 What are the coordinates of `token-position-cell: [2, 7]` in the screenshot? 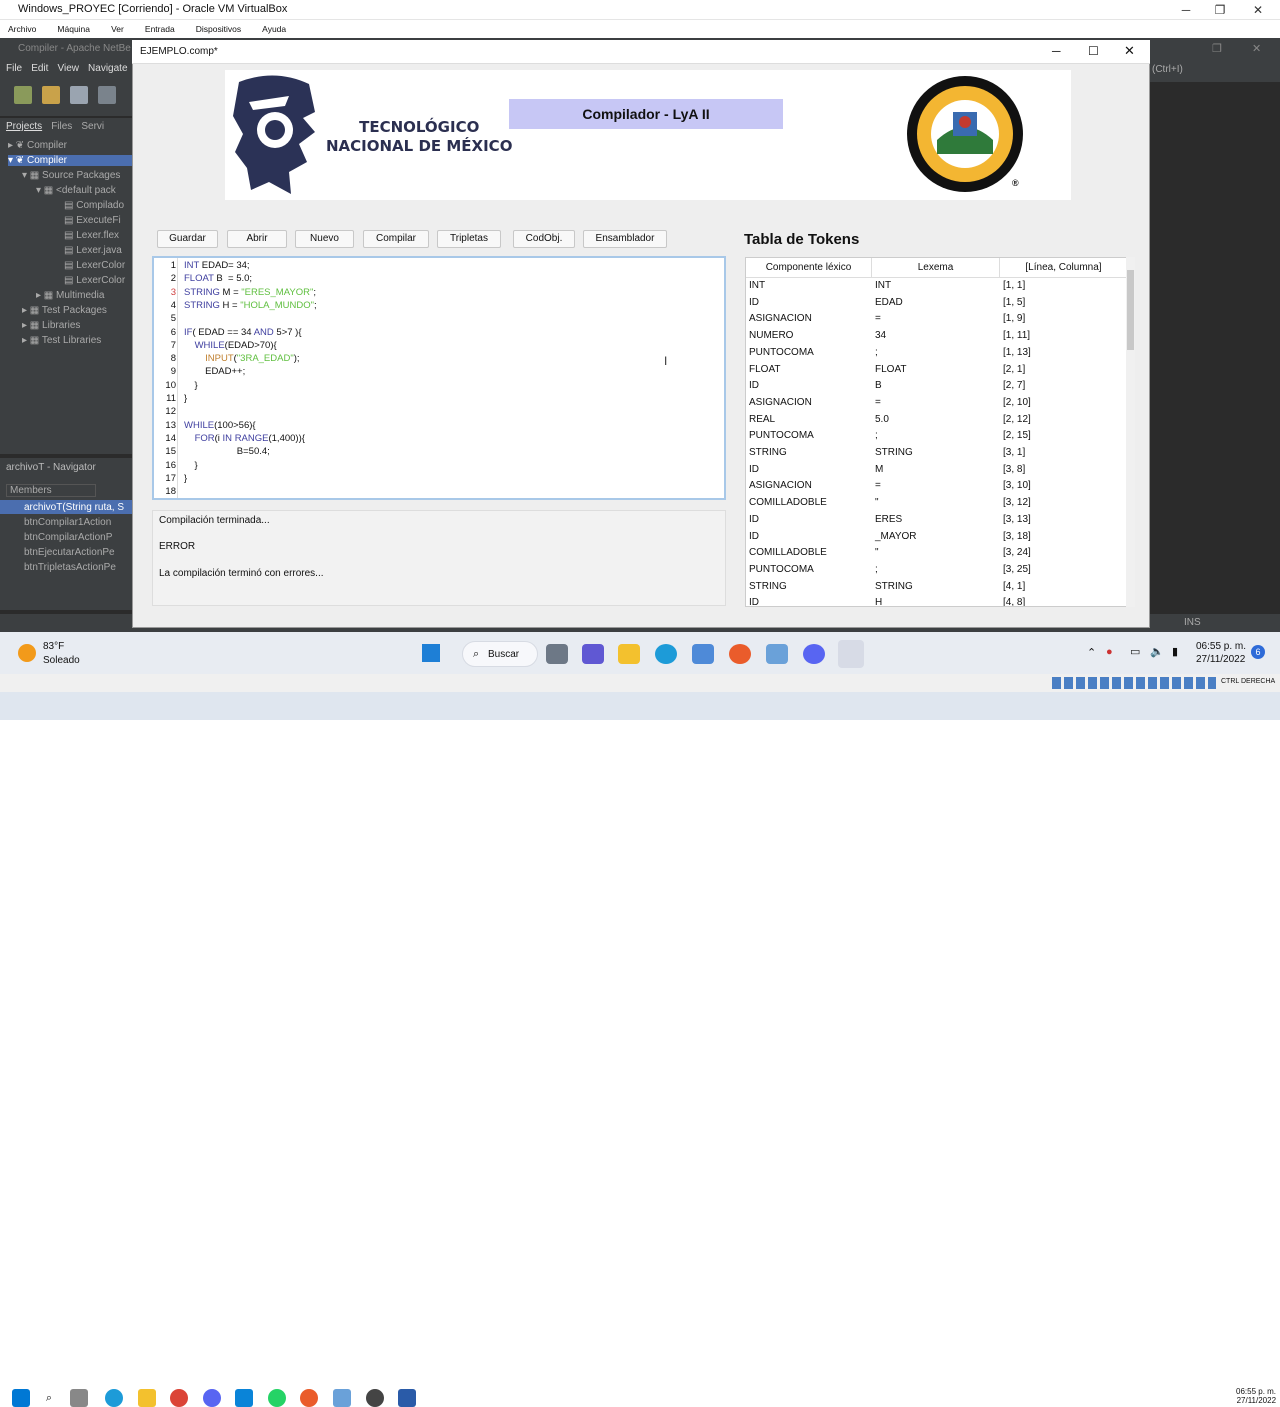 It's located at (1014, 385).